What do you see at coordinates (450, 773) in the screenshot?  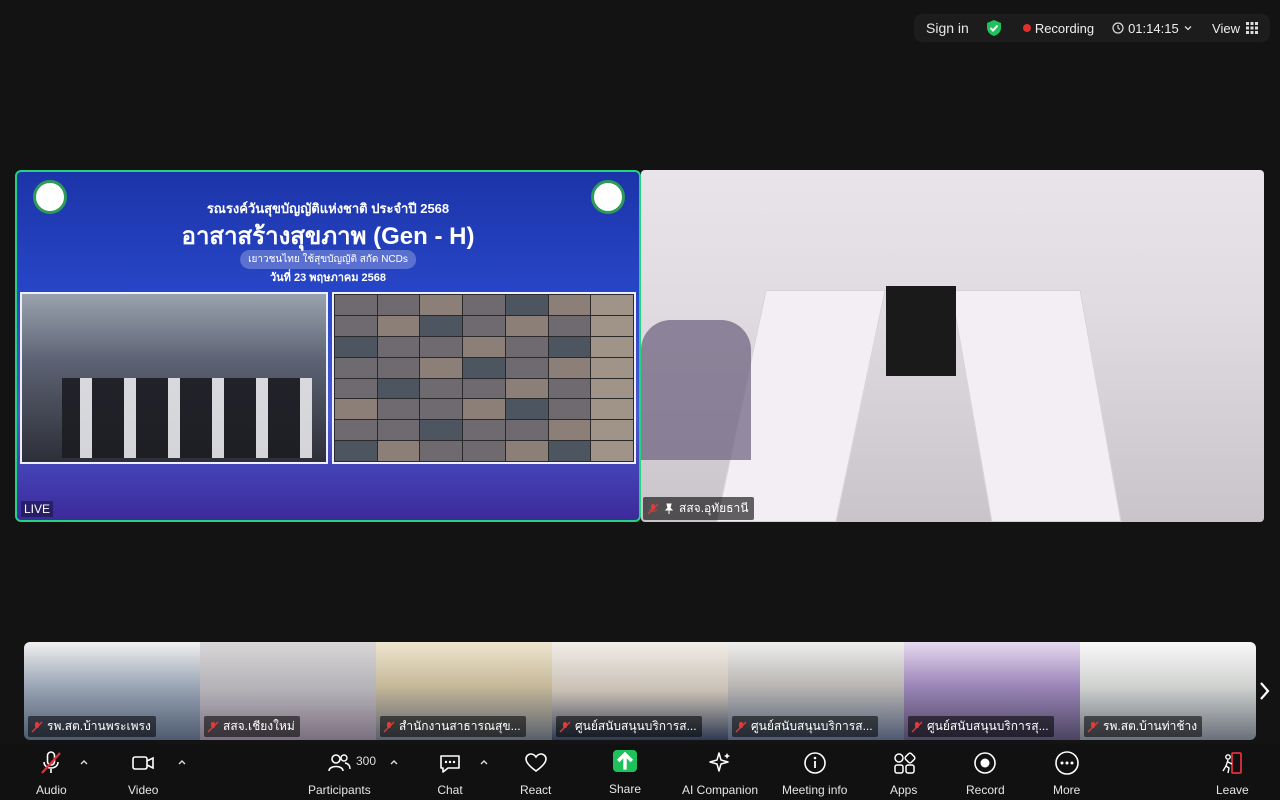 I see `chat-button: Chat` at bounding box center [450, 773].